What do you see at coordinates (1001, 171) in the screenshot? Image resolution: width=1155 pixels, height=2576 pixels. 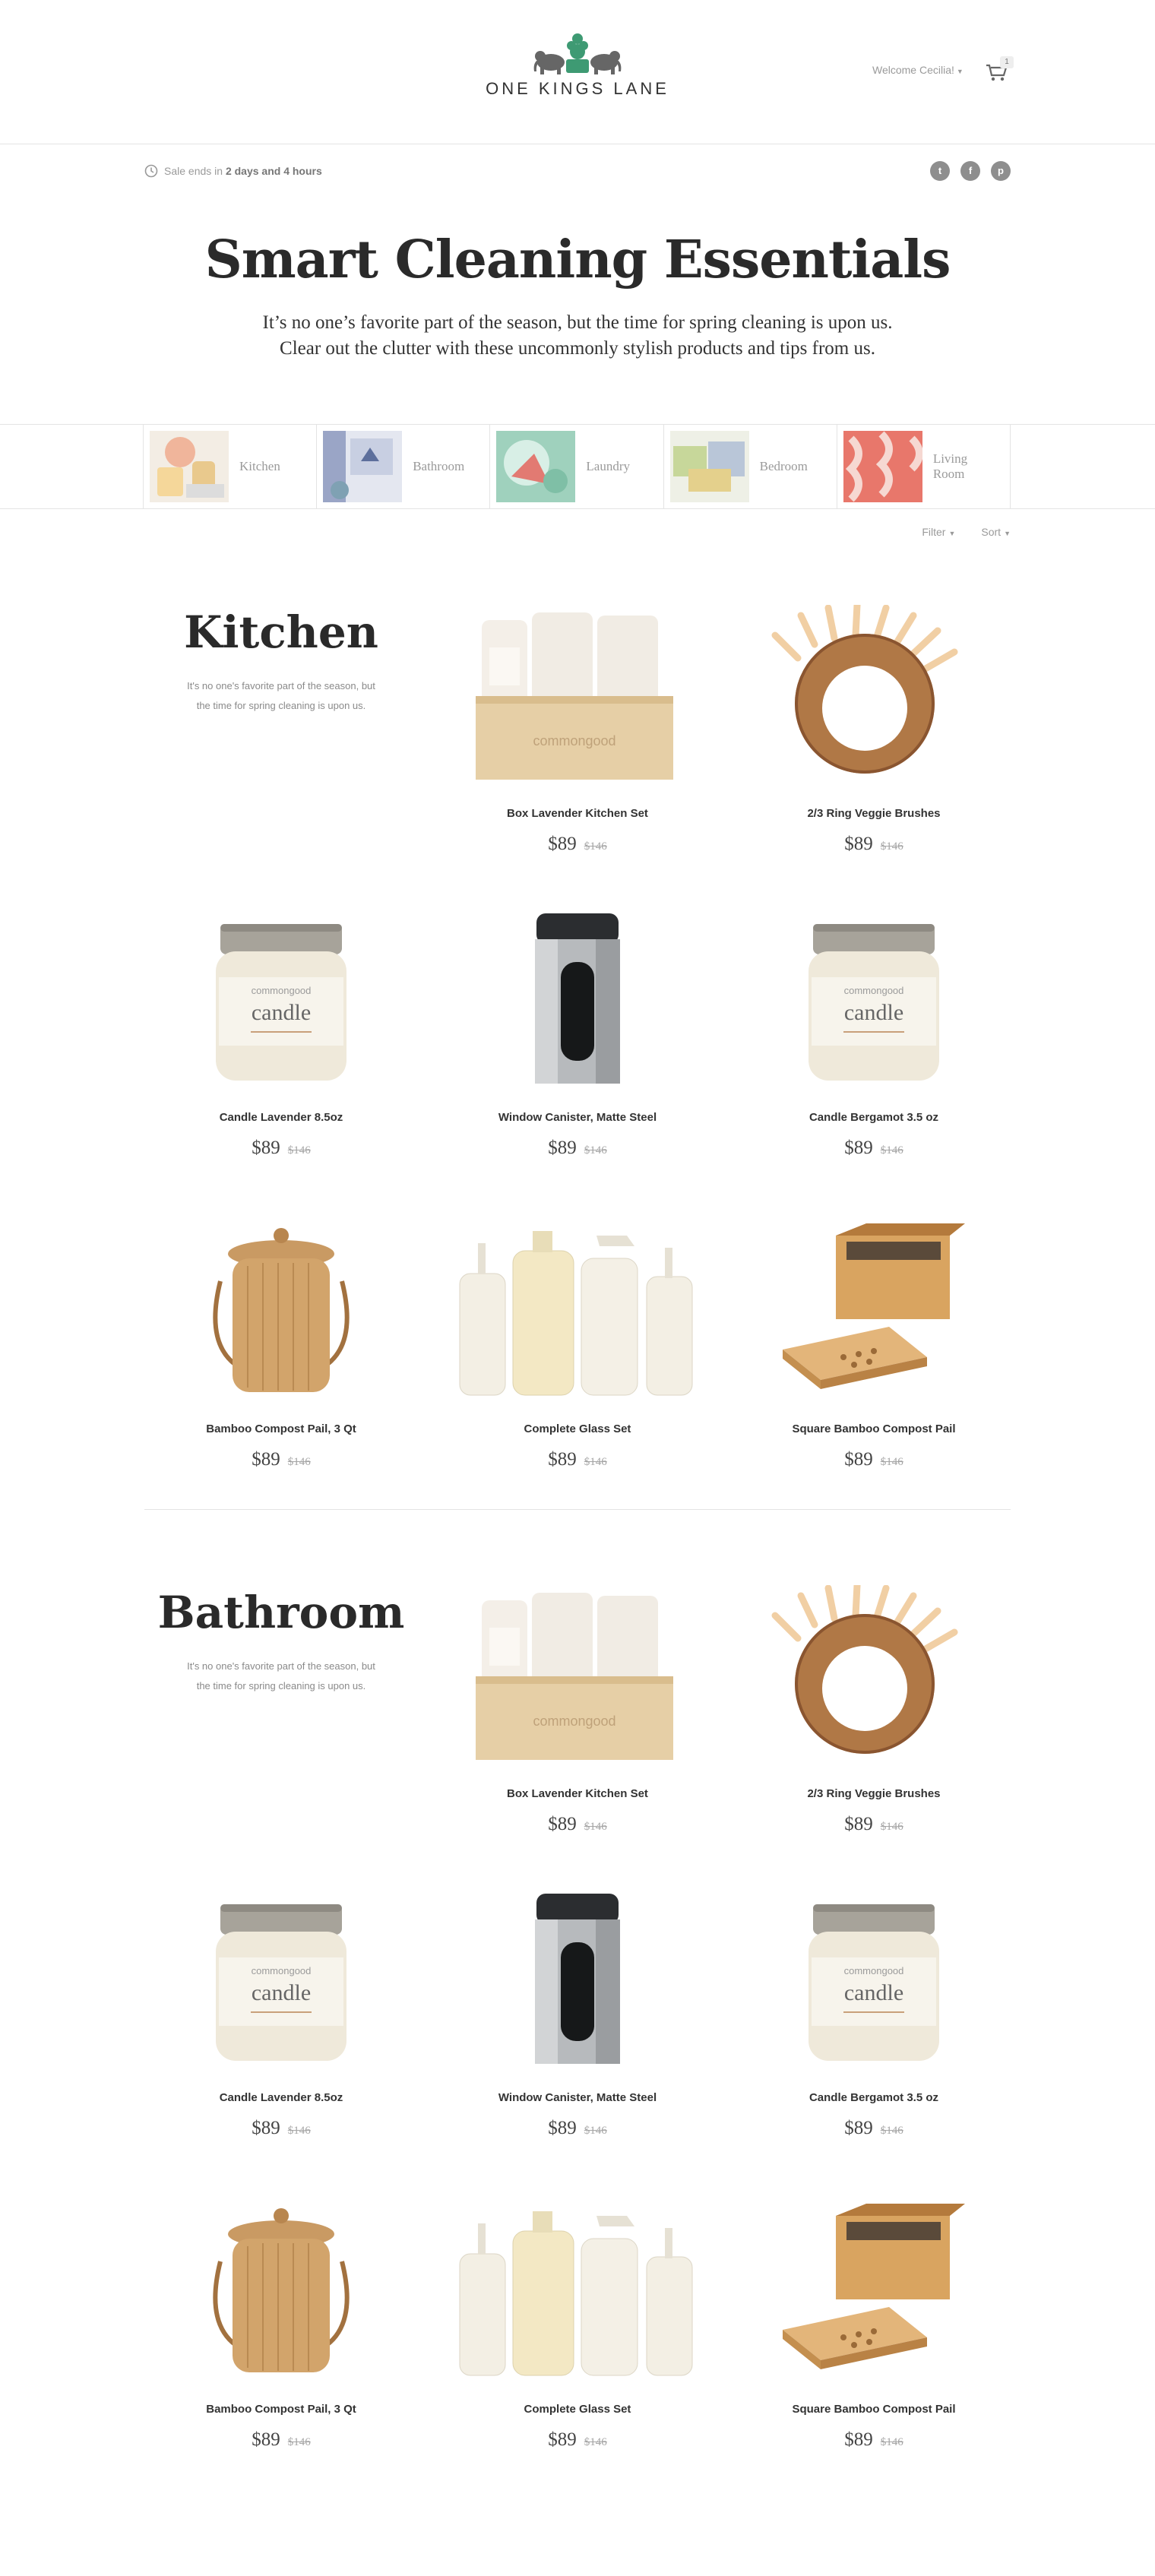 I see `pinterest-icon: p` at bounding box center [1001, 171].